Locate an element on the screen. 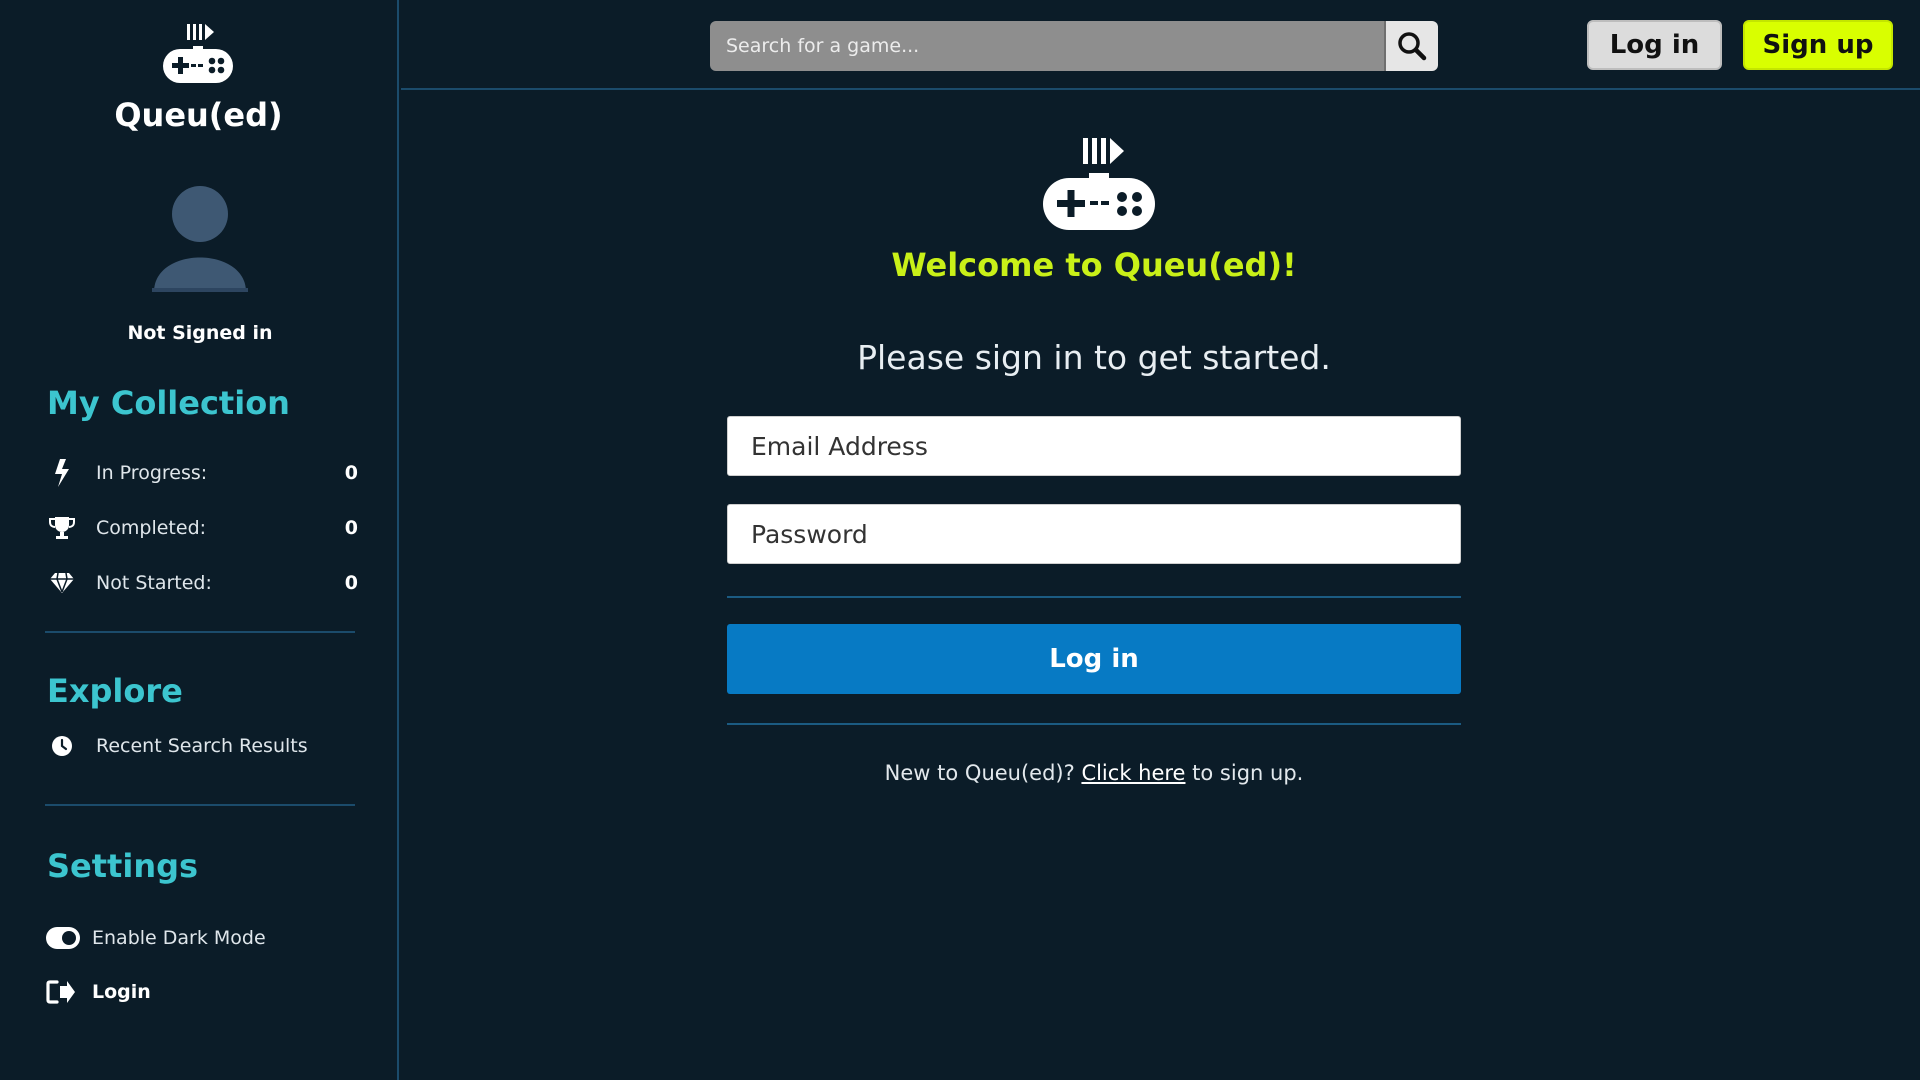  avatar-icon is located at coordinates (200, 239).